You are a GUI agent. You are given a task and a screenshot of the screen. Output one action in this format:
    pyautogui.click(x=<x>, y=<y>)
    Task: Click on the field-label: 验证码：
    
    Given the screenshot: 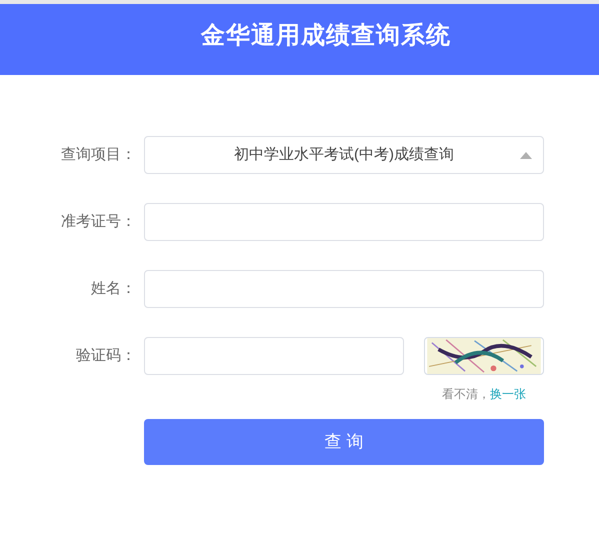 What is the action you would take?
    pyautogui.click(x=106, y=356)
    